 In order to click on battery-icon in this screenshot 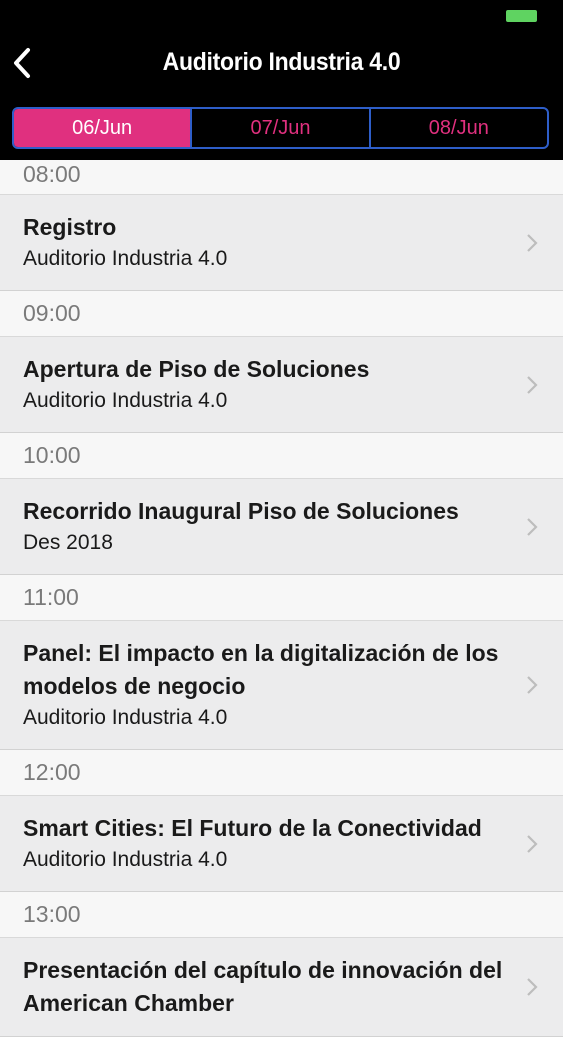, I will do `click(521, 16)`.